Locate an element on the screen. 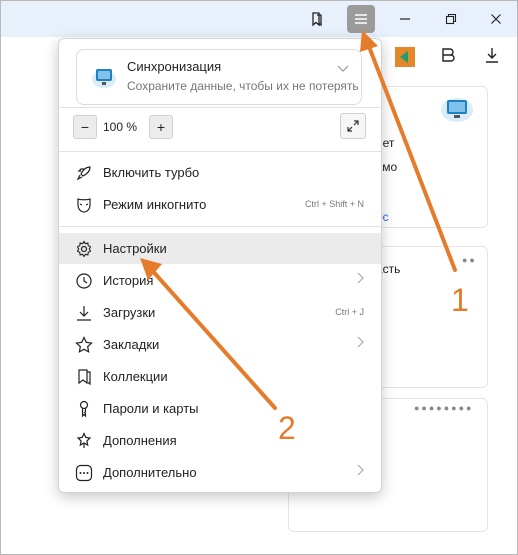  menu-item-bookmarks: Закладки is located at coordinates (220, 344).